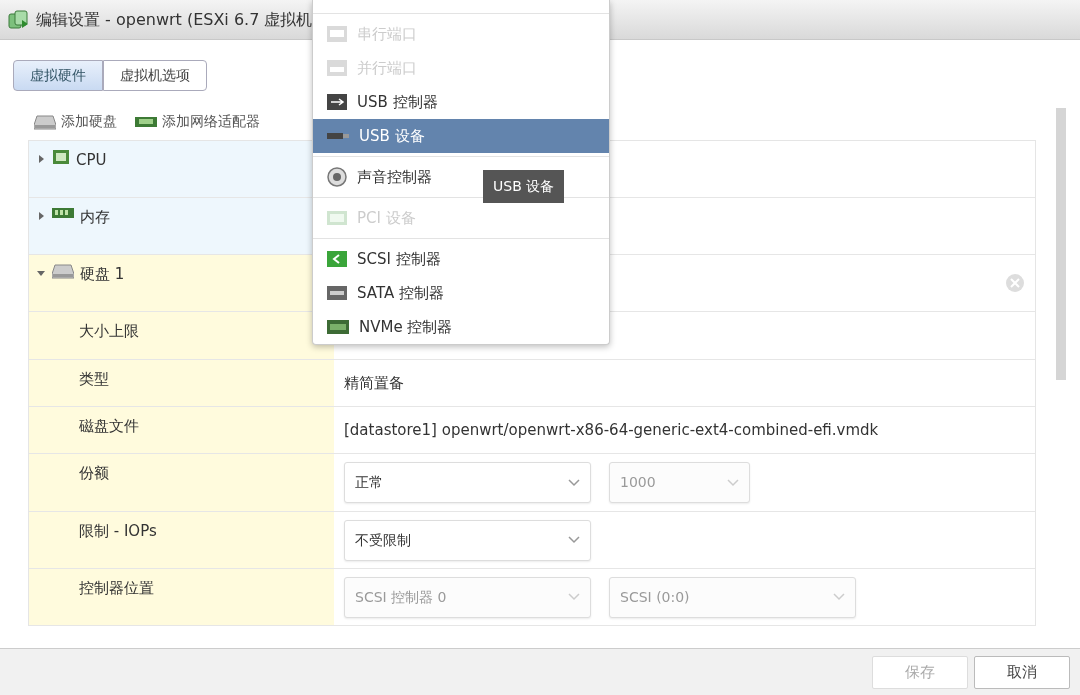 This screenshot has height=695, width=1080. Describe the element at coordinates (109, 426) in the screenshot. I see `field-label: 磁盘文件` at that location.